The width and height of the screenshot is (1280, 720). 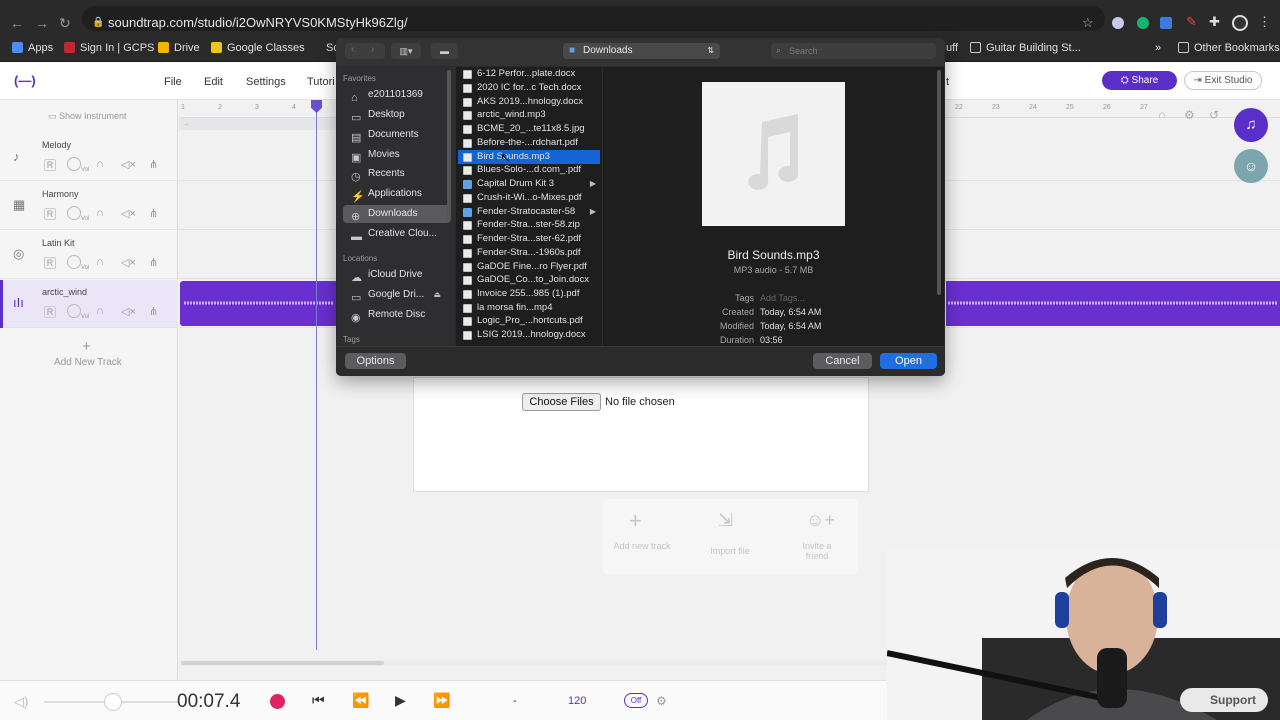 I want to click on file-item: Blues-Solo-...d.com_.pdf, so click(x=529, y=170).